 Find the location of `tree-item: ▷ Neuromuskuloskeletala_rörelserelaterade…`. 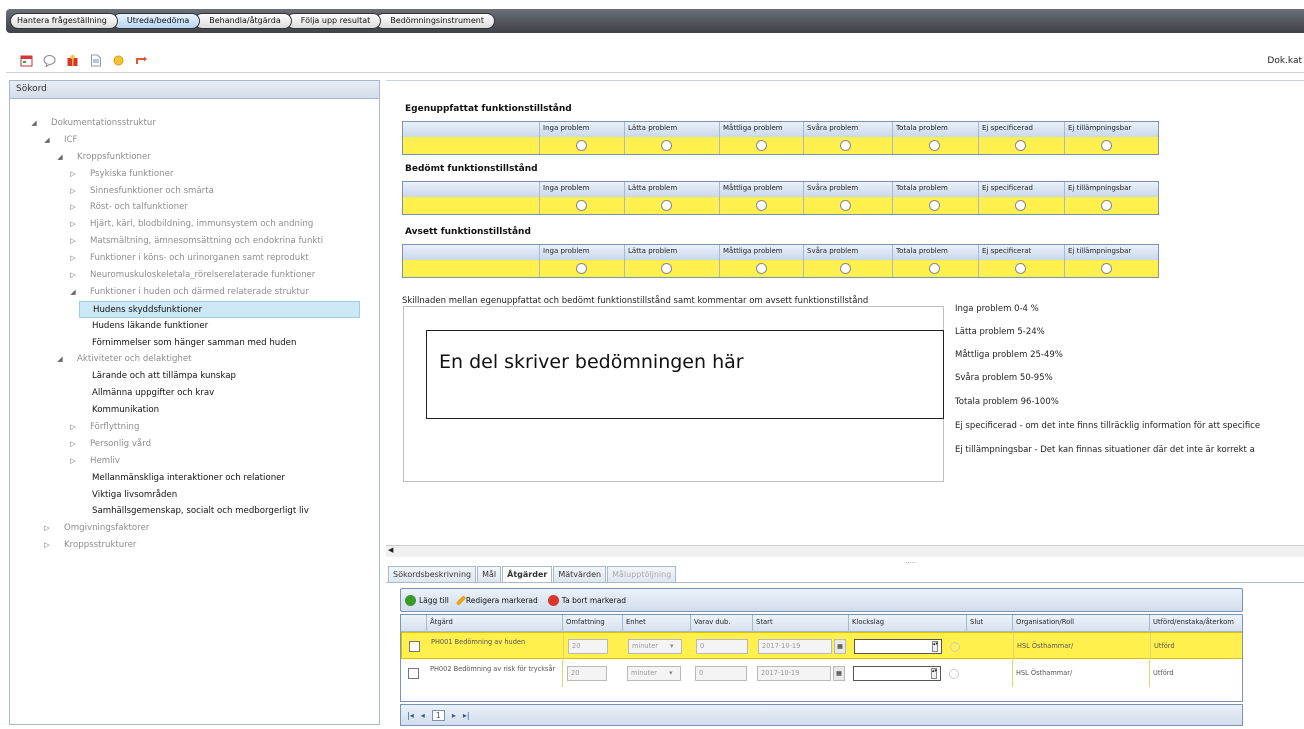

tree-item: ▷ Neuromuskuloskeletala_rörelserelaterade… is located at coordinates (194, 275).